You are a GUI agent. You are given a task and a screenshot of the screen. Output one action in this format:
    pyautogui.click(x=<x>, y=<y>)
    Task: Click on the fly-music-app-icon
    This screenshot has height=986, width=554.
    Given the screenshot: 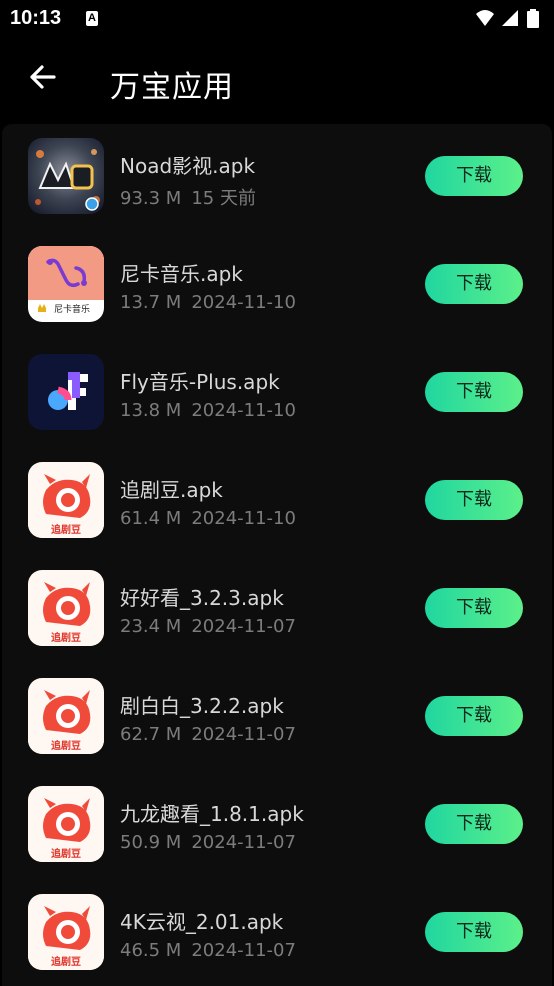 What is the action you would take?
    pyautogui.click(x=66, y=392)
    